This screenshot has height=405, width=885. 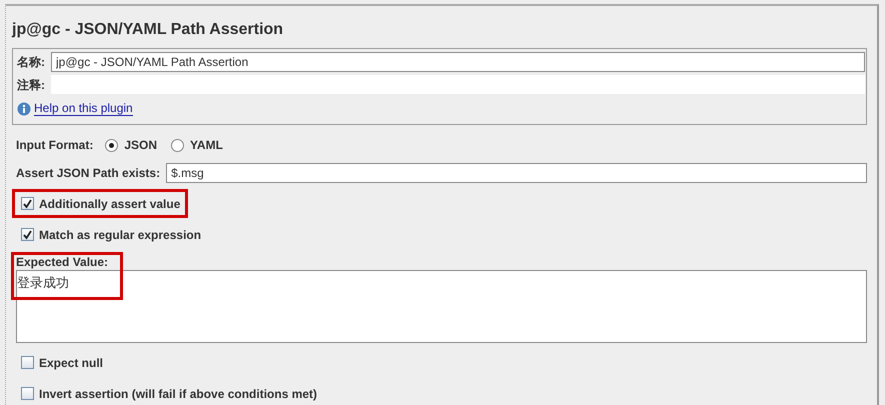 I want to click on checkbox-label: Invert assertion (will fail if above conditions met), so click(x=178, y=393).